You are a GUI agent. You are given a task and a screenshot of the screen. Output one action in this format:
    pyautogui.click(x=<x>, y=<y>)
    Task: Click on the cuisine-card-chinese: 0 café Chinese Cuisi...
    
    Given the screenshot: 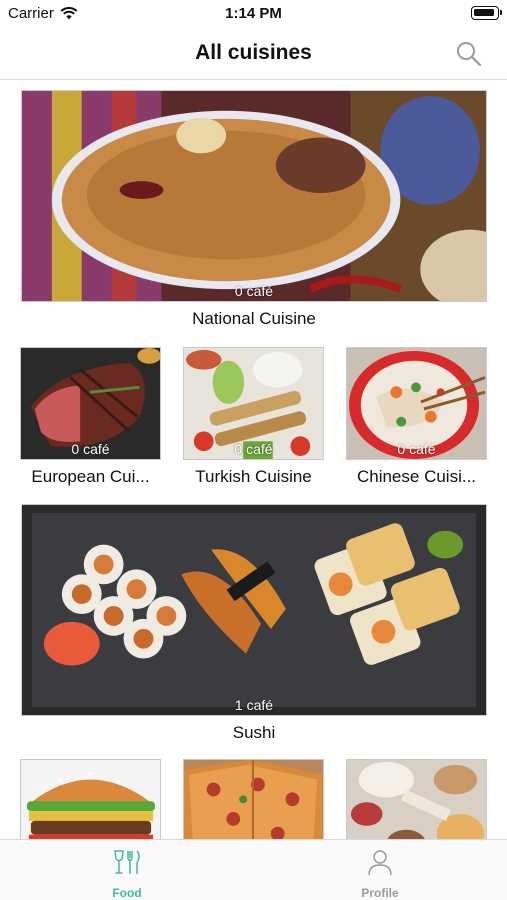 What is the action you would take?
    pyautogui.click(x=416, y=417)
    